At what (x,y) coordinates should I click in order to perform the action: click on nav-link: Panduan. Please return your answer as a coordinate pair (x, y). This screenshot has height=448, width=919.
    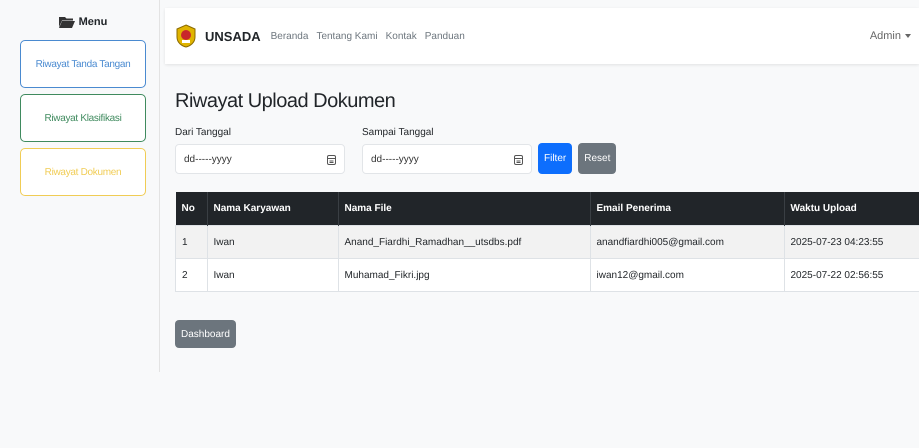
    Looking at the image, I should click on (444, 36).